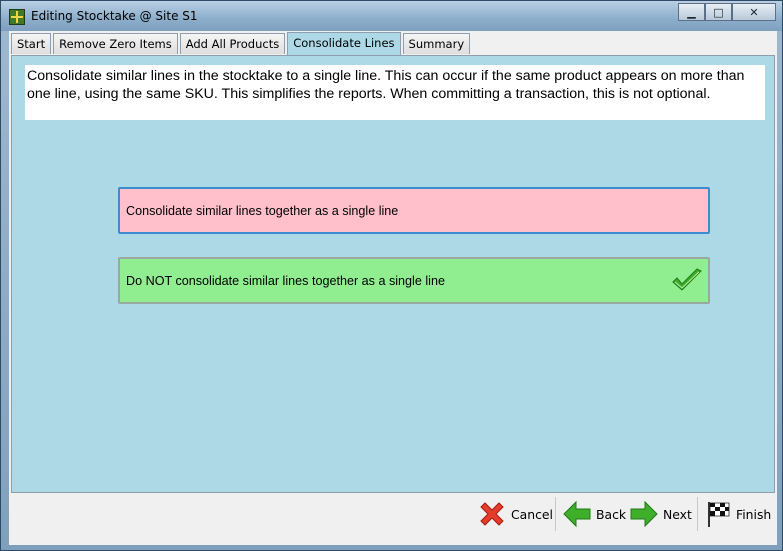 The width and height of the screenshot is (783, 551). I want to click on close-button: ✕, so click(754, 12).